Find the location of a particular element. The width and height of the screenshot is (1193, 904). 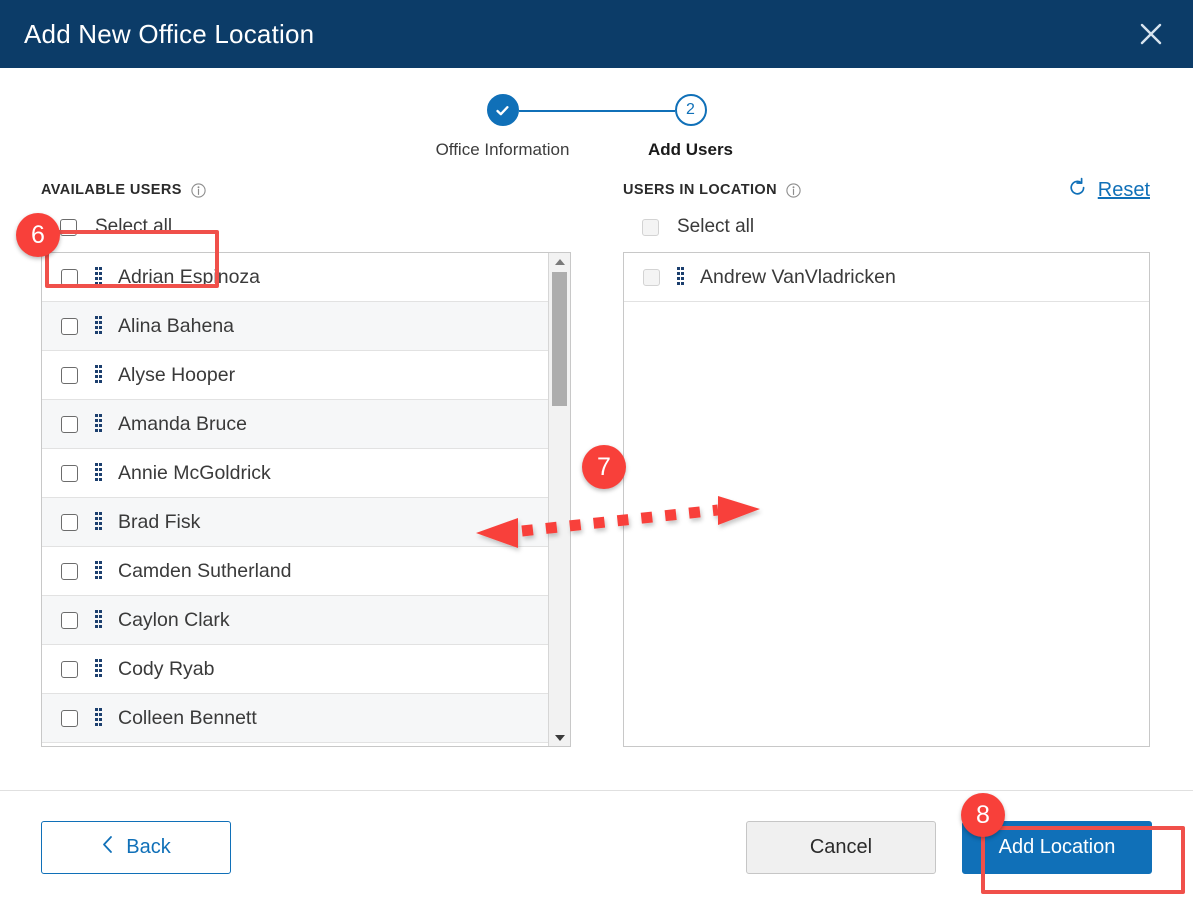

list-item: Camden Sutherland is located at coordinates (295, 571).